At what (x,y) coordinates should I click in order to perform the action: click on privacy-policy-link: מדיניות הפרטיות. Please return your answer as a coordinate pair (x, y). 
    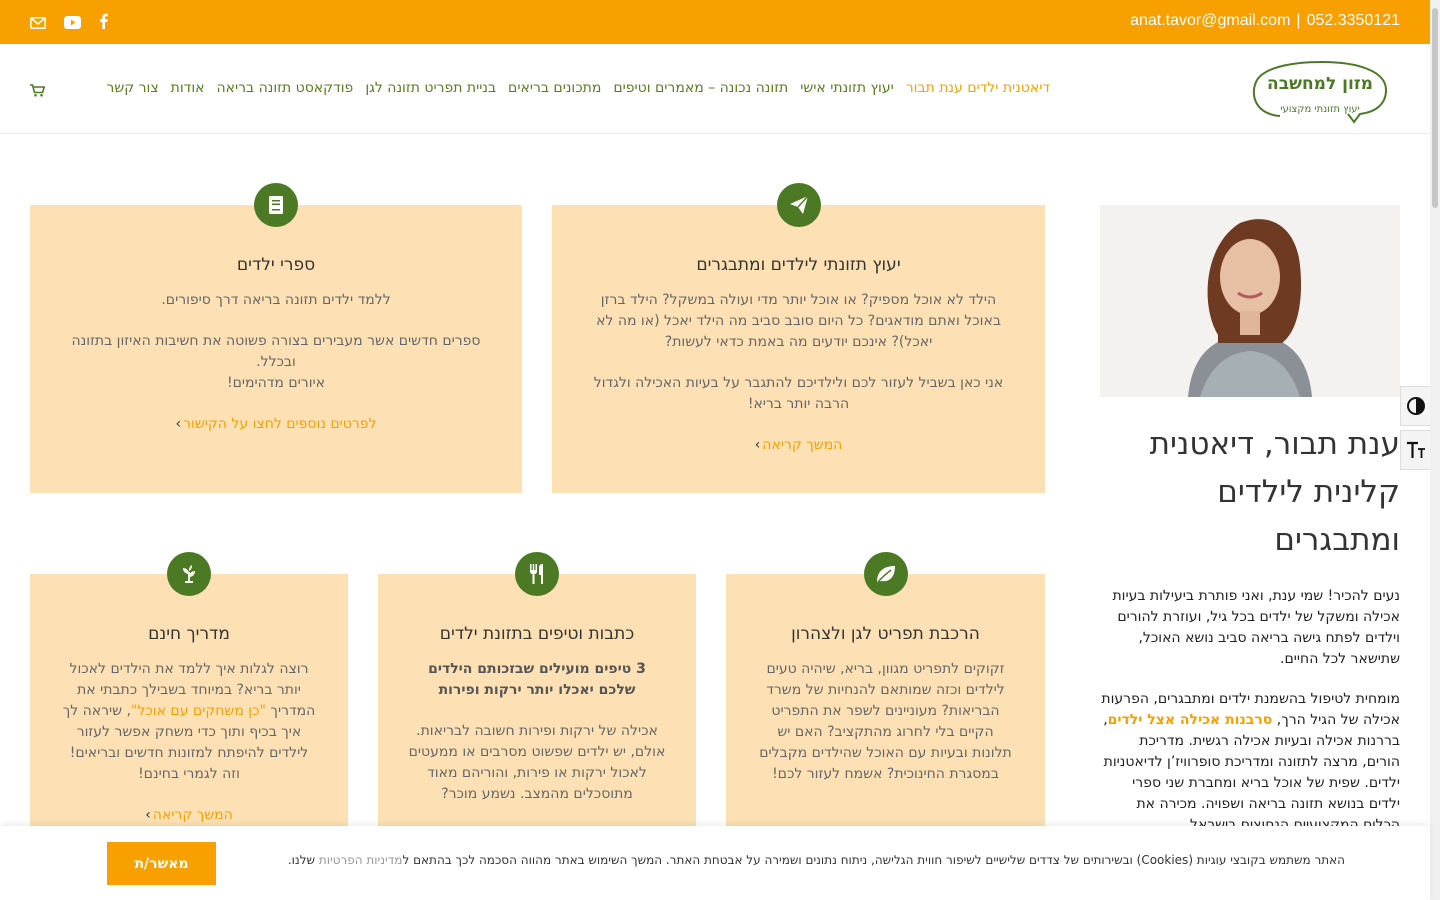
    Looking at the image, I should click on (361, 860).